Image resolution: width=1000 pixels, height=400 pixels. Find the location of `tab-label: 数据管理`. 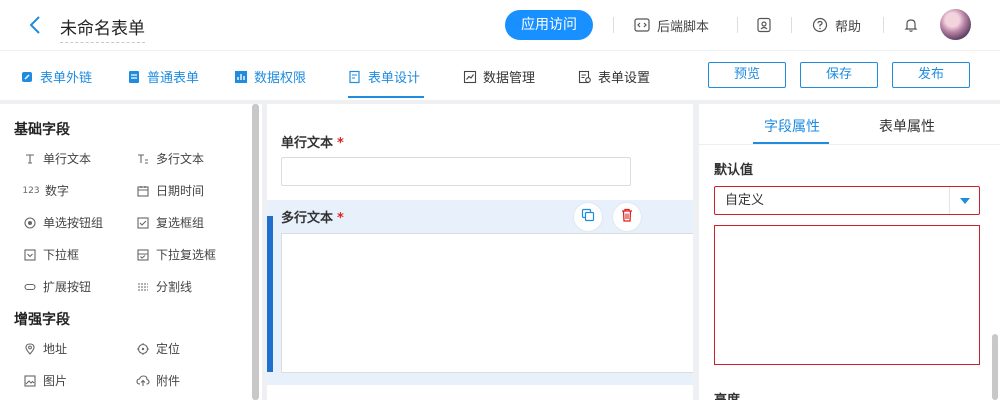

tab-label: 数据管理 is located at coordinates (509, 78).